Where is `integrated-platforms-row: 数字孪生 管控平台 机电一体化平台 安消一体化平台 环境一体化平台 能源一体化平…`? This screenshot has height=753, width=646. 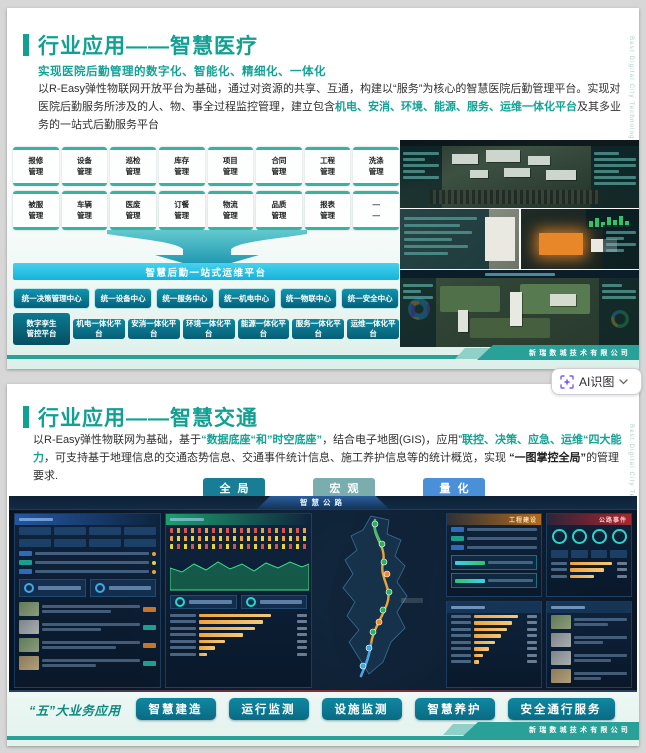 integrated-platforms-row: 数字孪生 管控平台 机电一体化平台 安消一体化平台 环境一体化平台 能源一体化平… is located at coordinates (206, 329).